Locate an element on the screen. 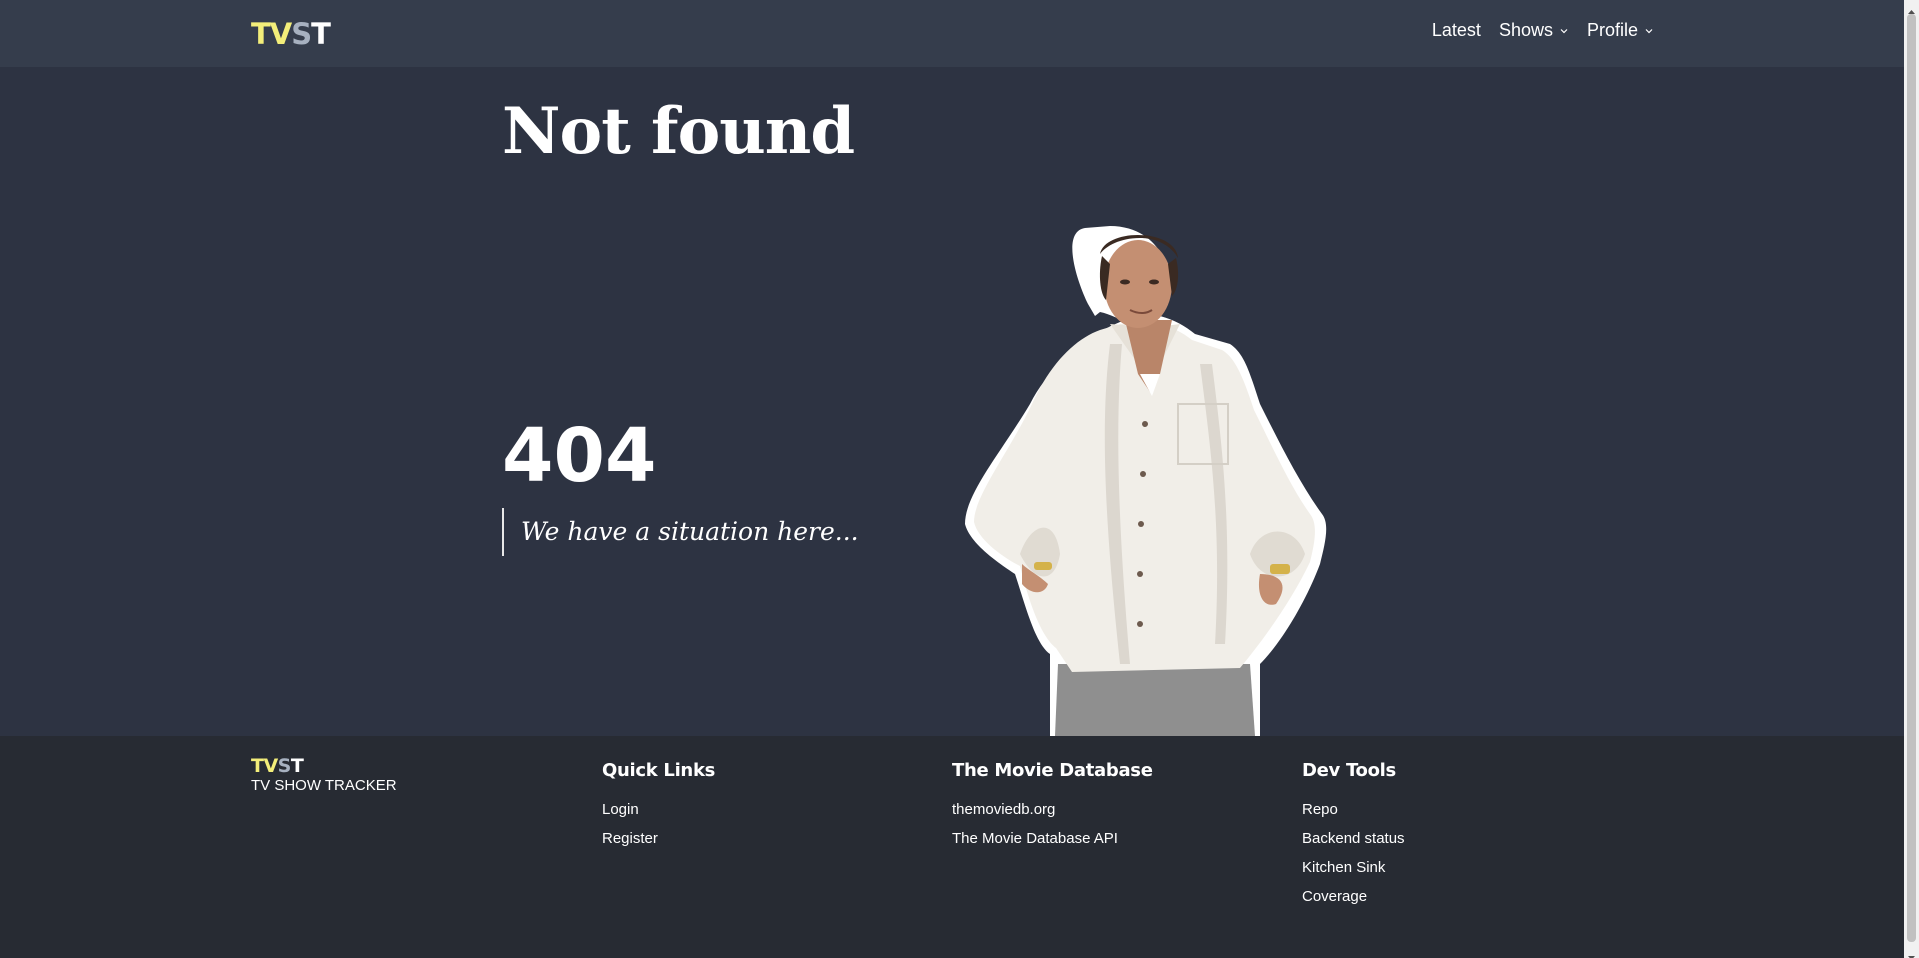  page-title: Not found is located at coordinates (678, 131).